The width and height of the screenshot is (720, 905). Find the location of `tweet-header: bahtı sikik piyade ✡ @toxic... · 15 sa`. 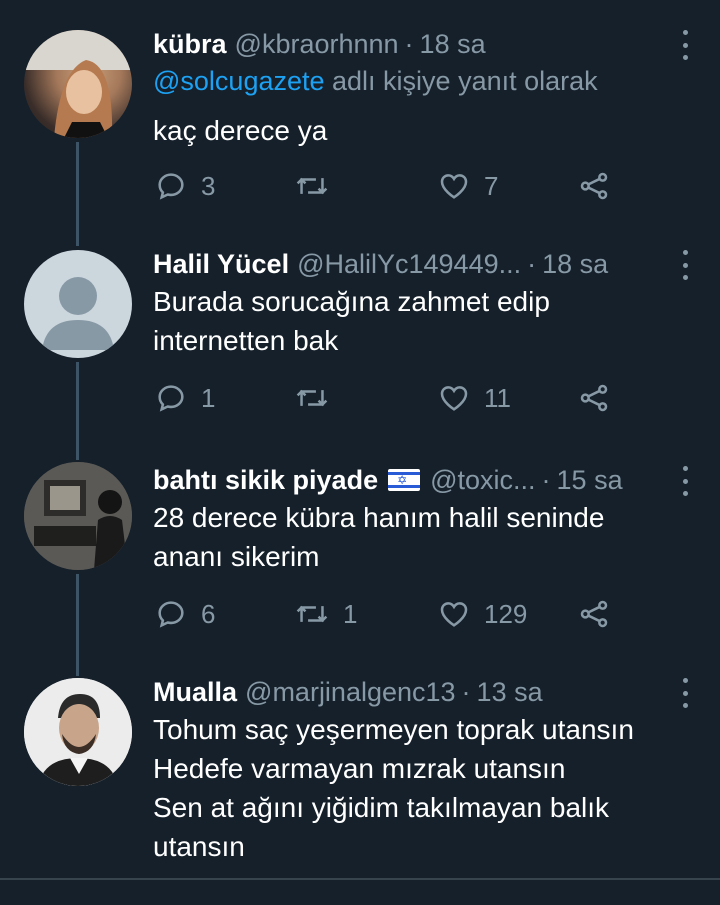

tweet-header: bahtı sikik piyade ✡ @toxic... · 15 sa is located at coordinates (388, 480).